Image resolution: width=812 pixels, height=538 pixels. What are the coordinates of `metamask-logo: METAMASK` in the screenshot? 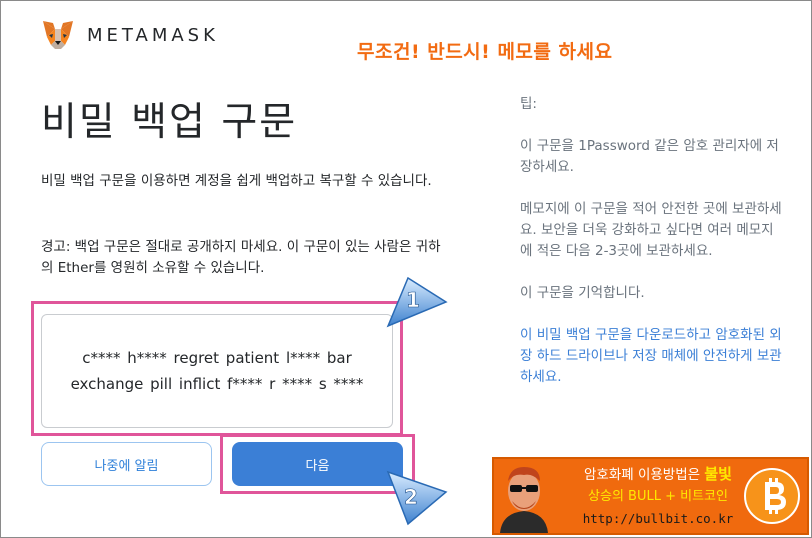 It's located at (130, 35).